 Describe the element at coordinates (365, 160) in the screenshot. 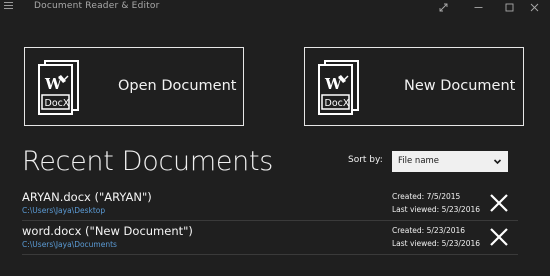

I see `sort-by-label: Sort by:` at that location.